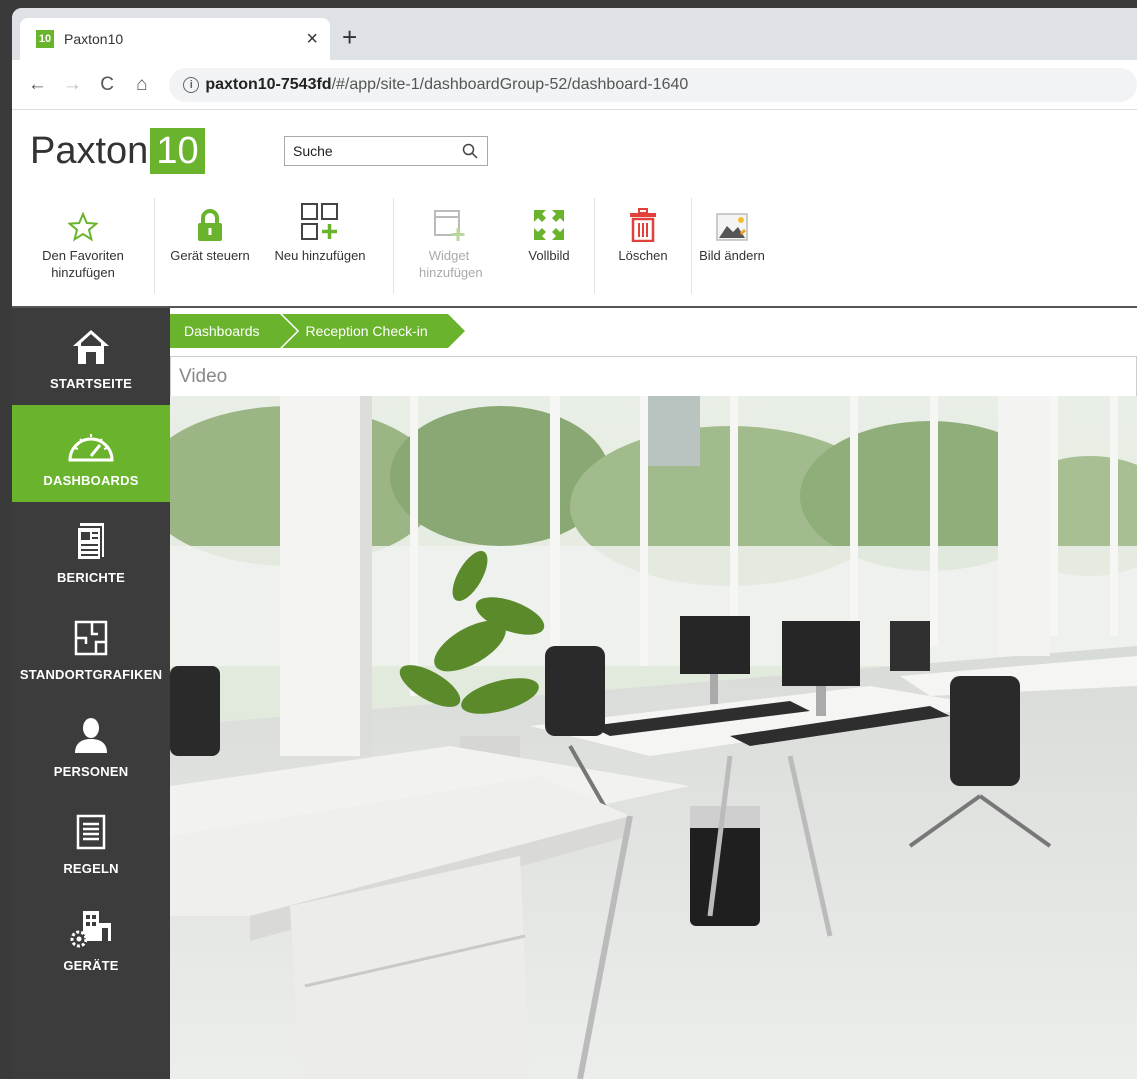  What do you see at coordinates (451, 264) in the screenshot?
I see `add-widget-label: Widget hinzufügen` at bounding box center [451, 264].